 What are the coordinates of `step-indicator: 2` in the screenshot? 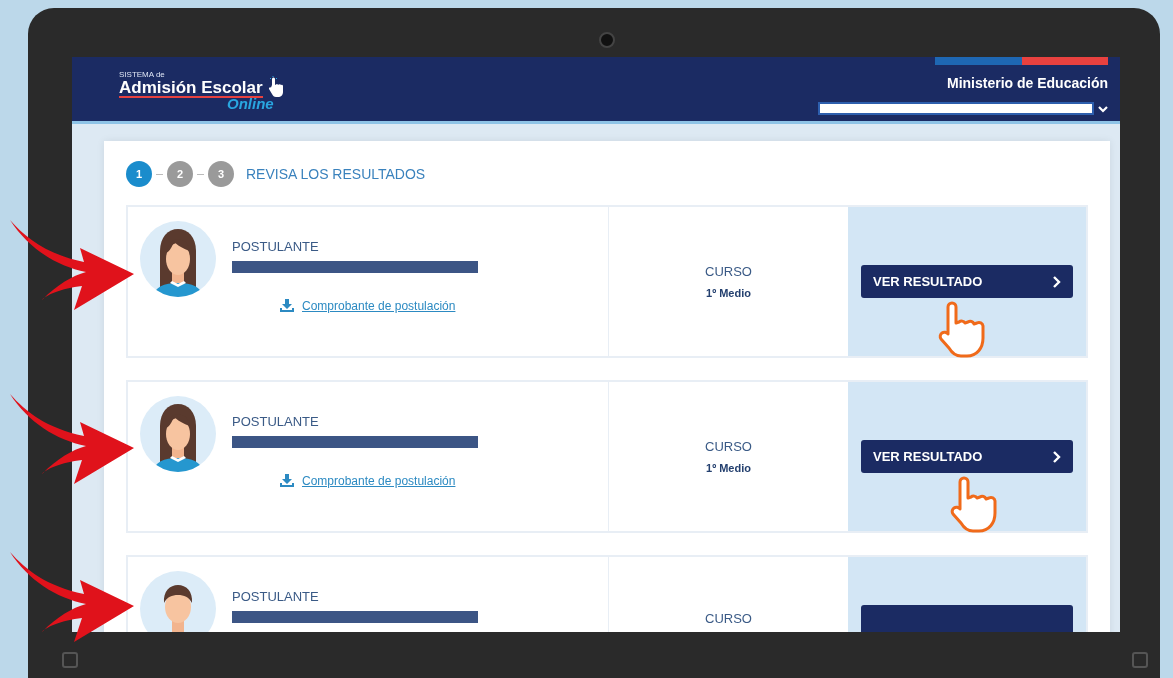 It's located at (180, 174).